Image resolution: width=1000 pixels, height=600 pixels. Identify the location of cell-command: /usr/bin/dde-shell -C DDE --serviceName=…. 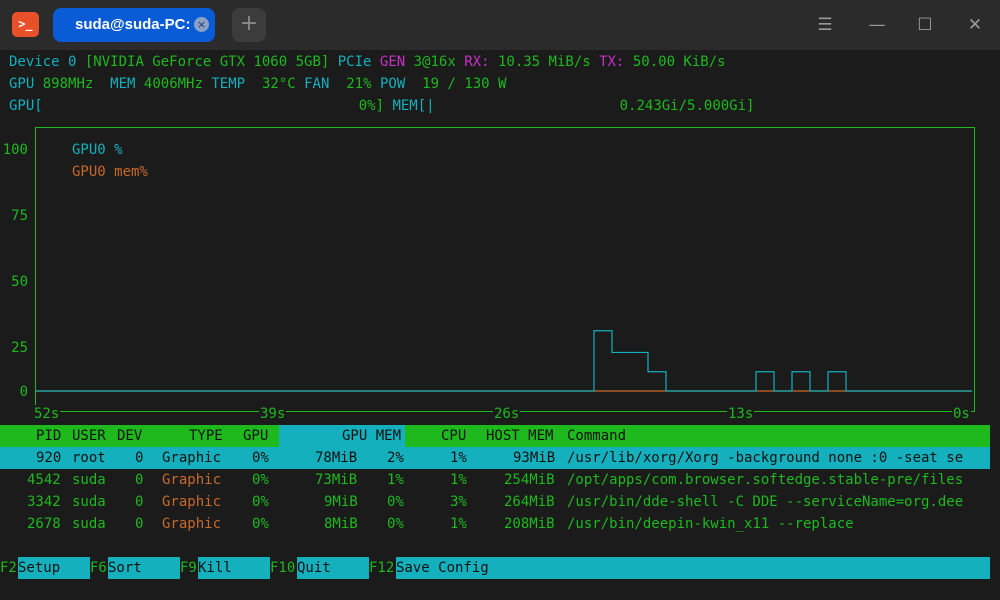
(765, 502).